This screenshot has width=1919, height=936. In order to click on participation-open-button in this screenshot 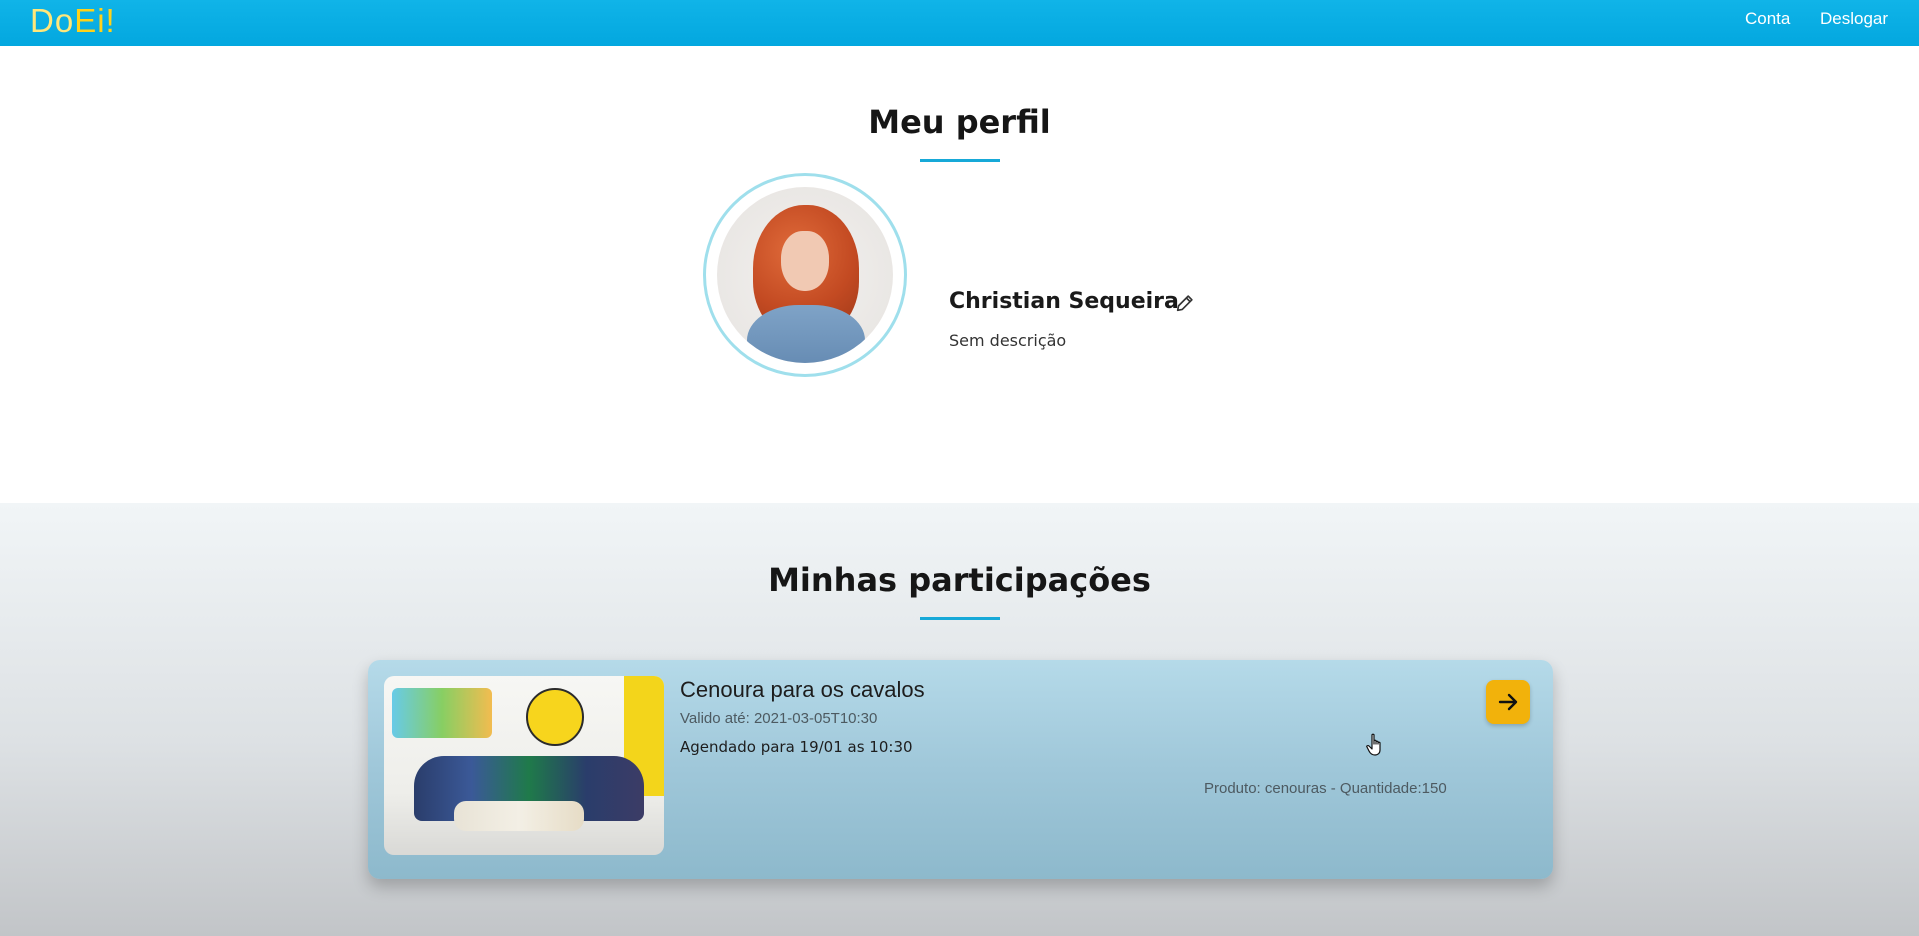, I will do `click(1508, 702)`.